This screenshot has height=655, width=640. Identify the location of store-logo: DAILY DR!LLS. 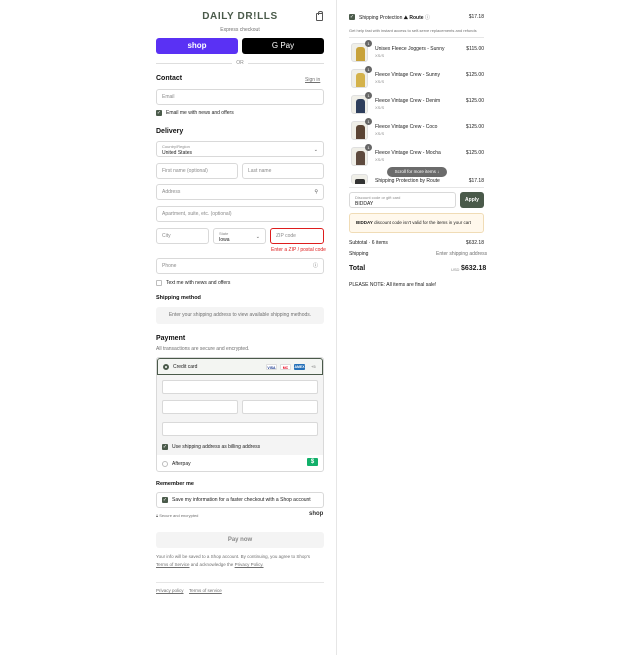
(240, 16).